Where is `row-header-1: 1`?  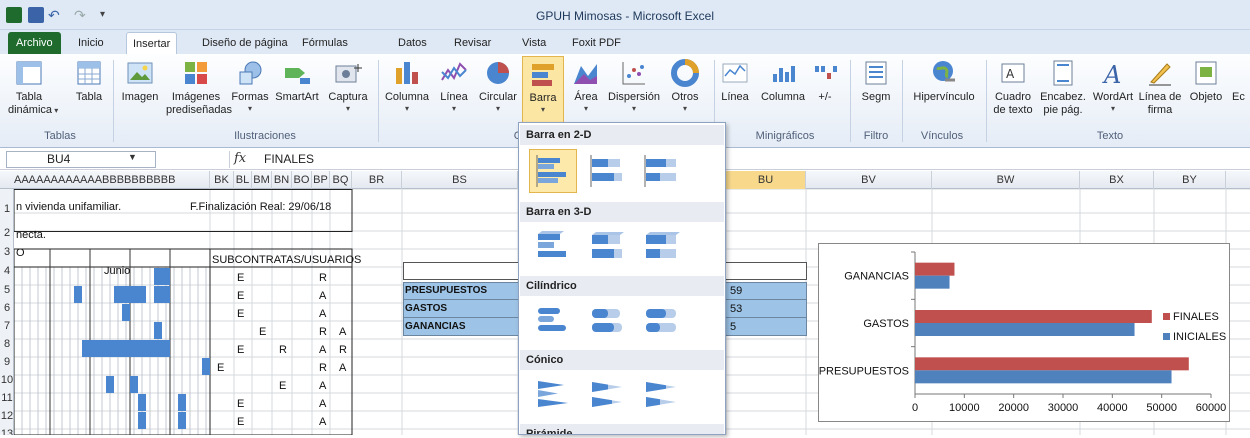
row-header-1: 1 is located at coordinates (7, 209).